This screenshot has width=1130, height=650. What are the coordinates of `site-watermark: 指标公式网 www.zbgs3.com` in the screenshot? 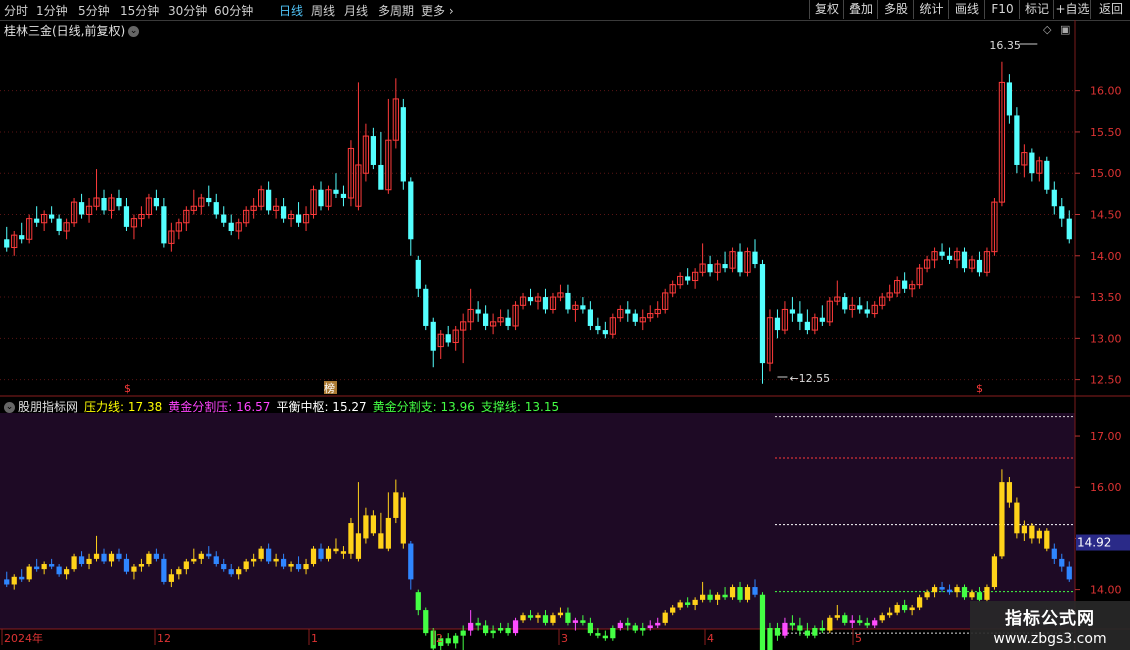 It's located at (1050, 625).